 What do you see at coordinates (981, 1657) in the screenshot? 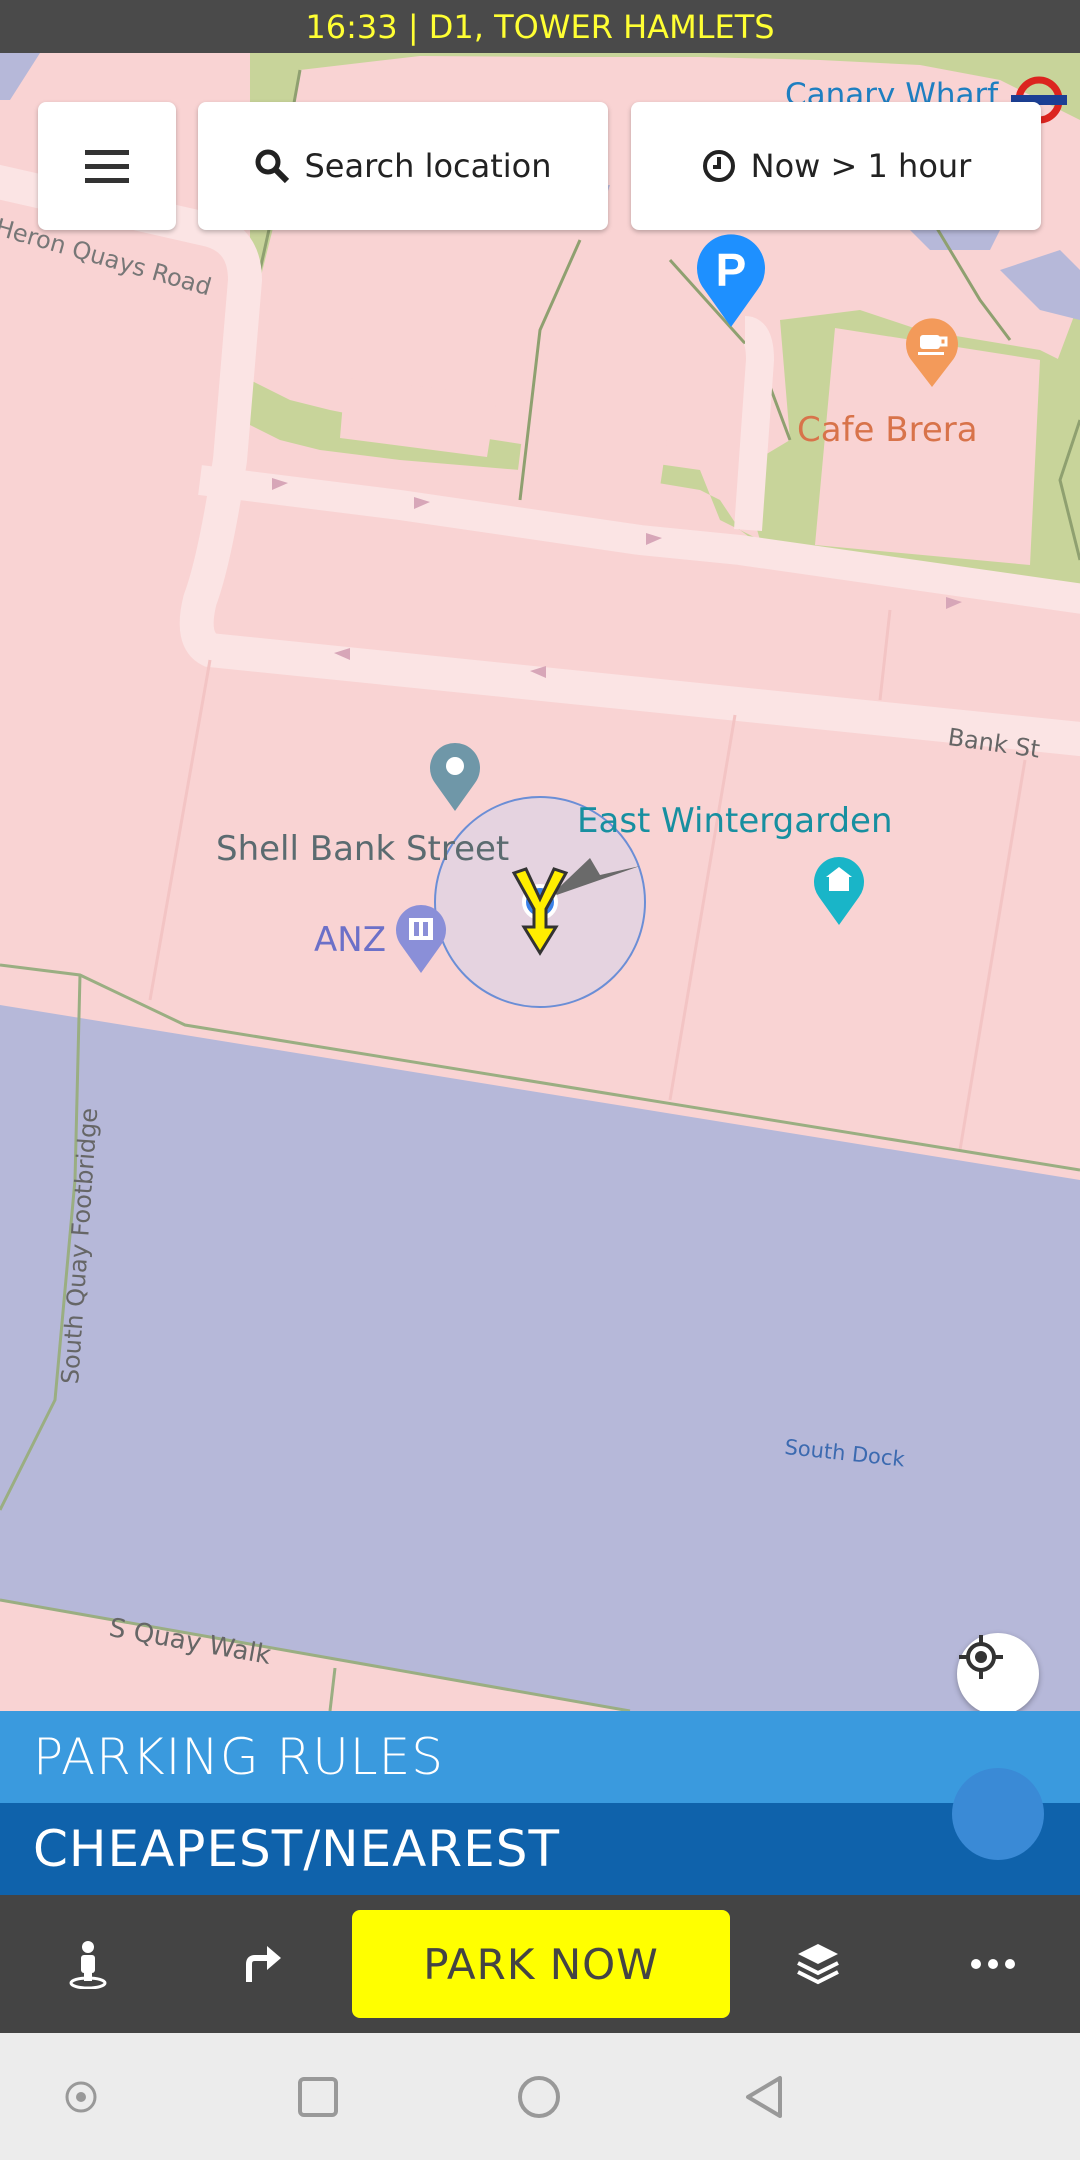
I see `crosshair-icon` at bounding box center [981, 1657].